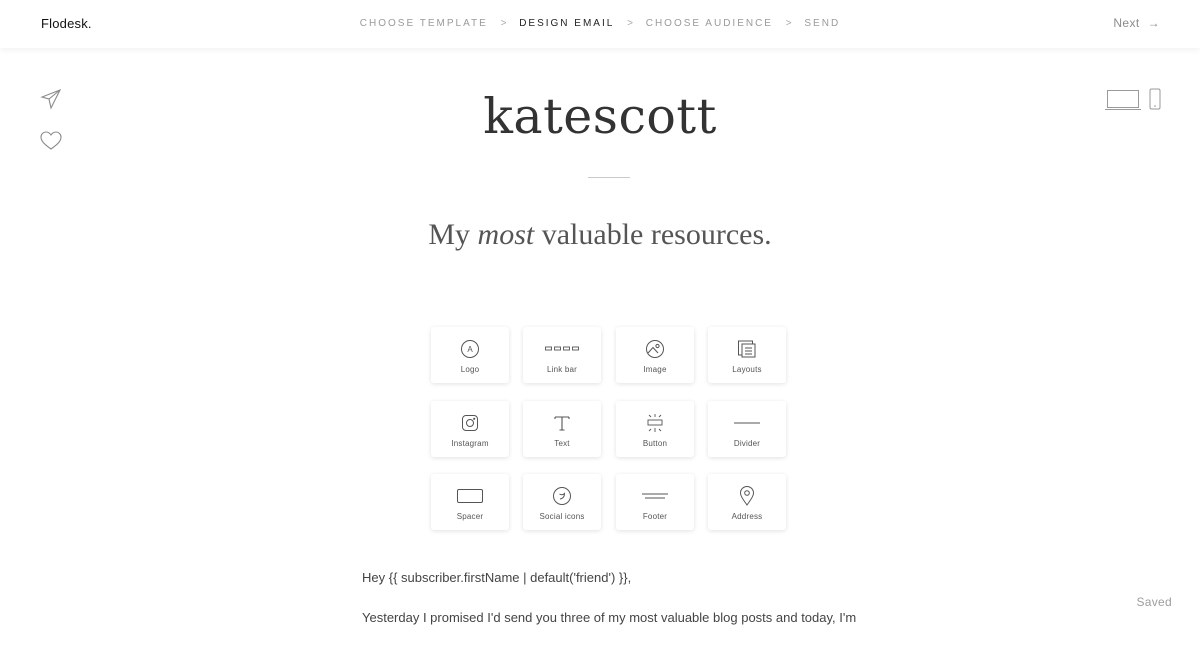  I want to click on block-image: Image, so click(655, 355).